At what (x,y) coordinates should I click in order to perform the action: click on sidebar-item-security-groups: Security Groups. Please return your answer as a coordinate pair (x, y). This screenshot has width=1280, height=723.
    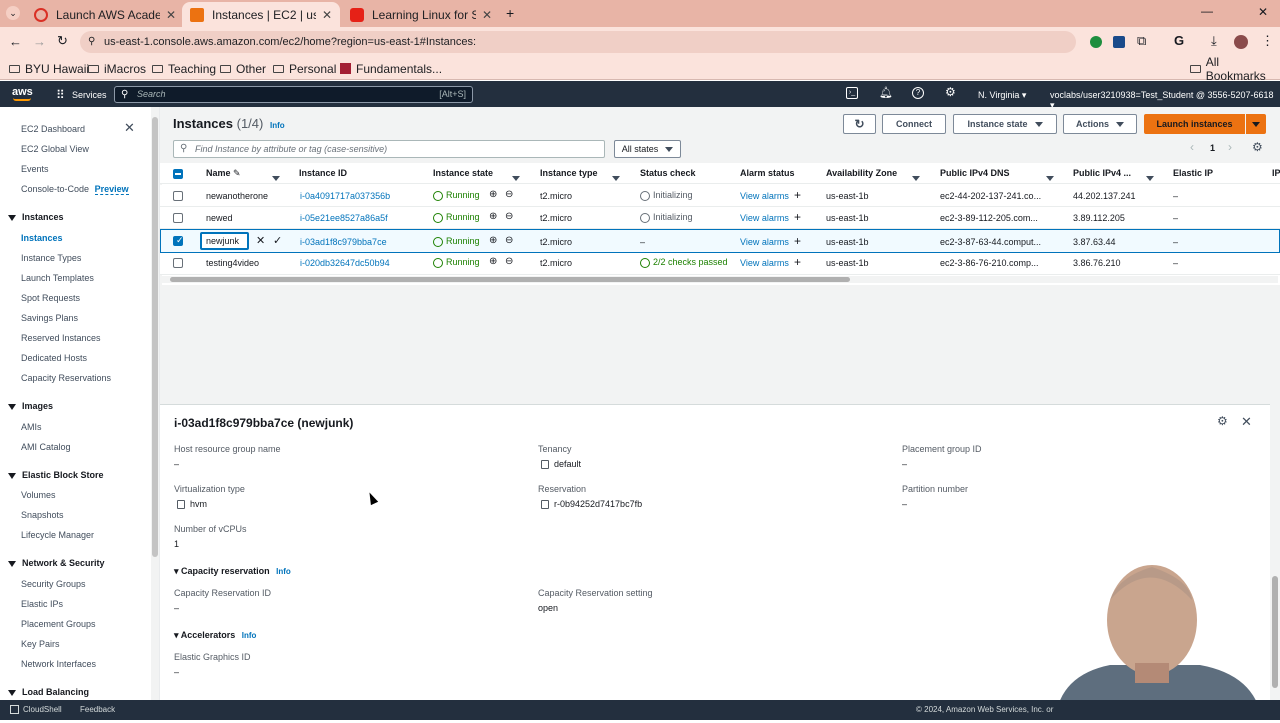
    Looking at the image, I should click on (53, 584).